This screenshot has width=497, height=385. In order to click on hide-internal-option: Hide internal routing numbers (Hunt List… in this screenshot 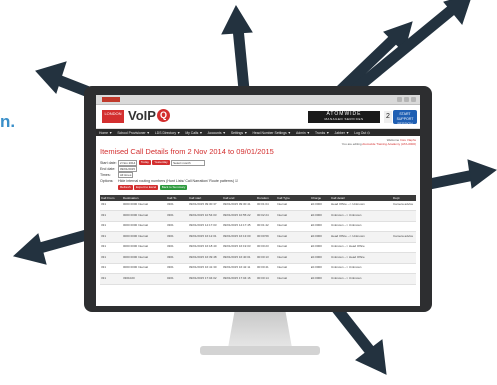, I will do `click(178, 181)`.